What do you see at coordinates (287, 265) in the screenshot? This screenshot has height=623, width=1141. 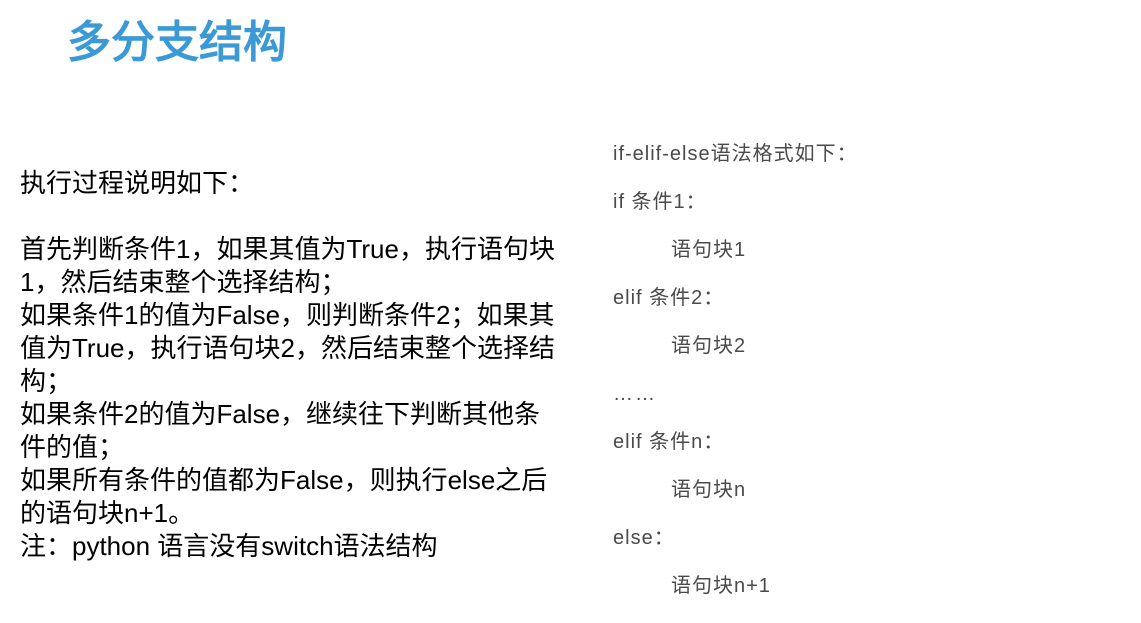 I see `explanation-paragraph-1: 首先判断条件1，如果其值为True，执行语句块1，然后结束整个选择结构；` at bounding box center [287, 265].